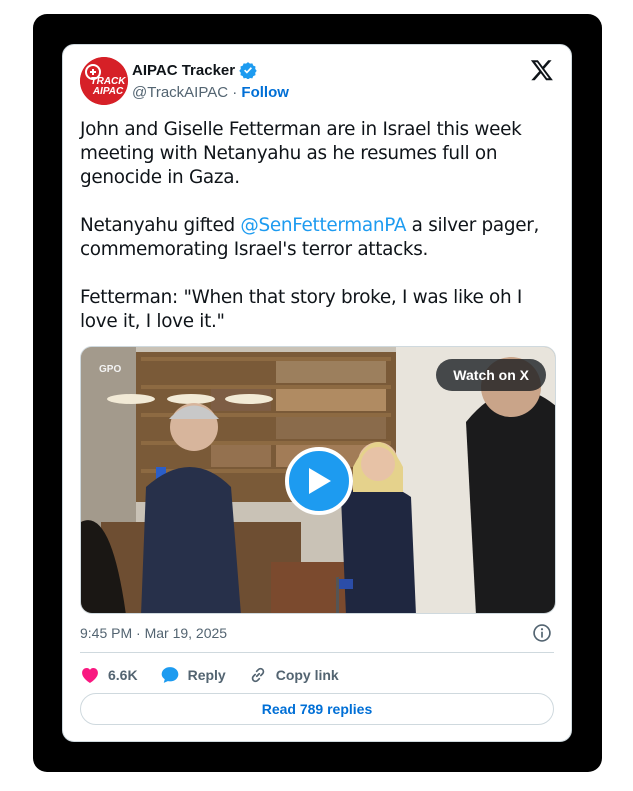  I want to click on x-logo-icon, so click(542, 70).